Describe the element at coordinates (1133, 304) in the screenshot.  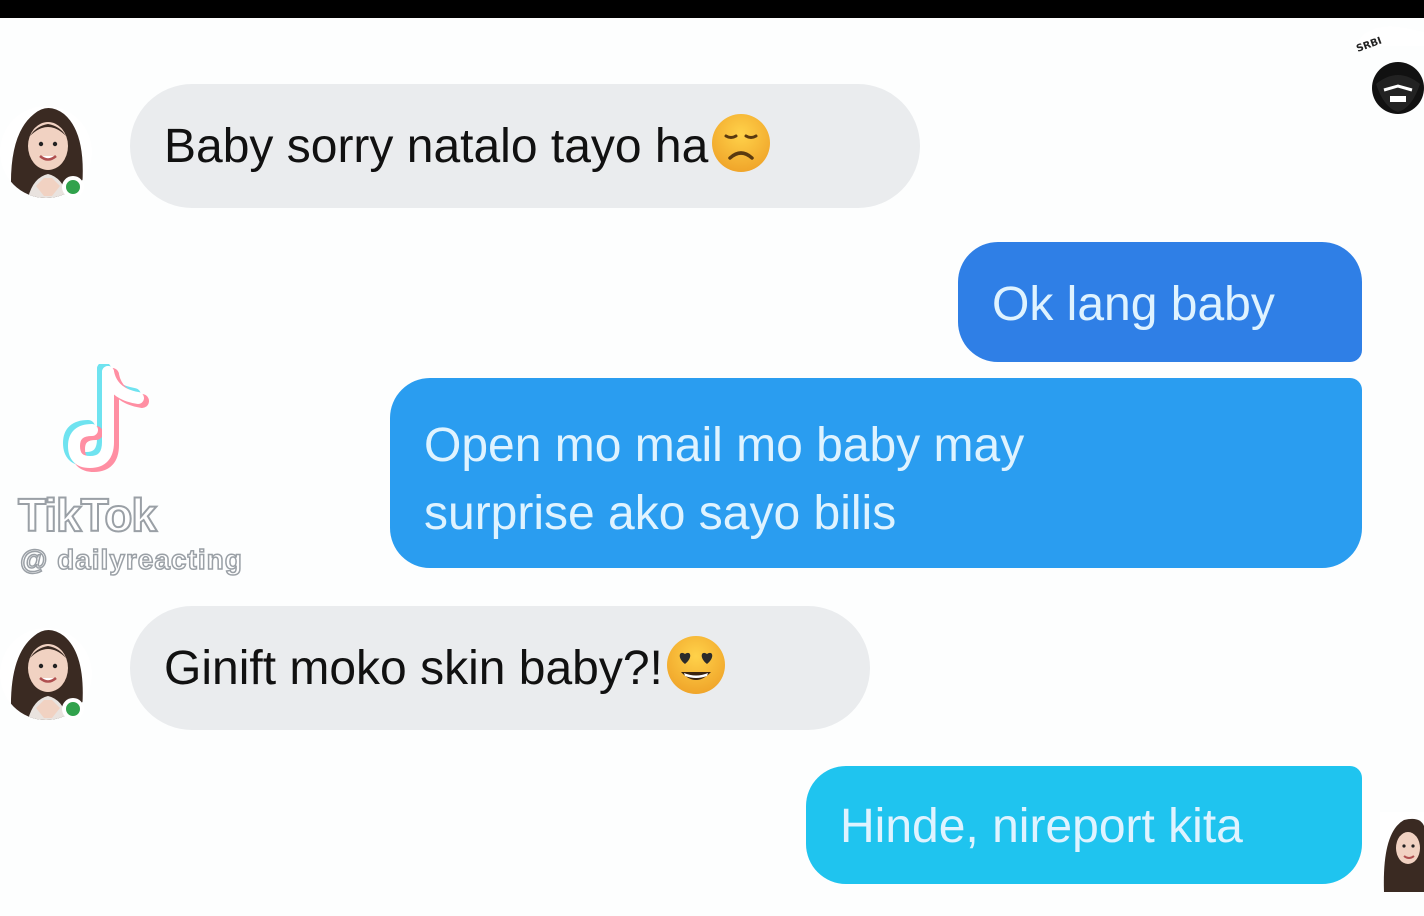
I see `message-text: Ok lang baby` at that location.